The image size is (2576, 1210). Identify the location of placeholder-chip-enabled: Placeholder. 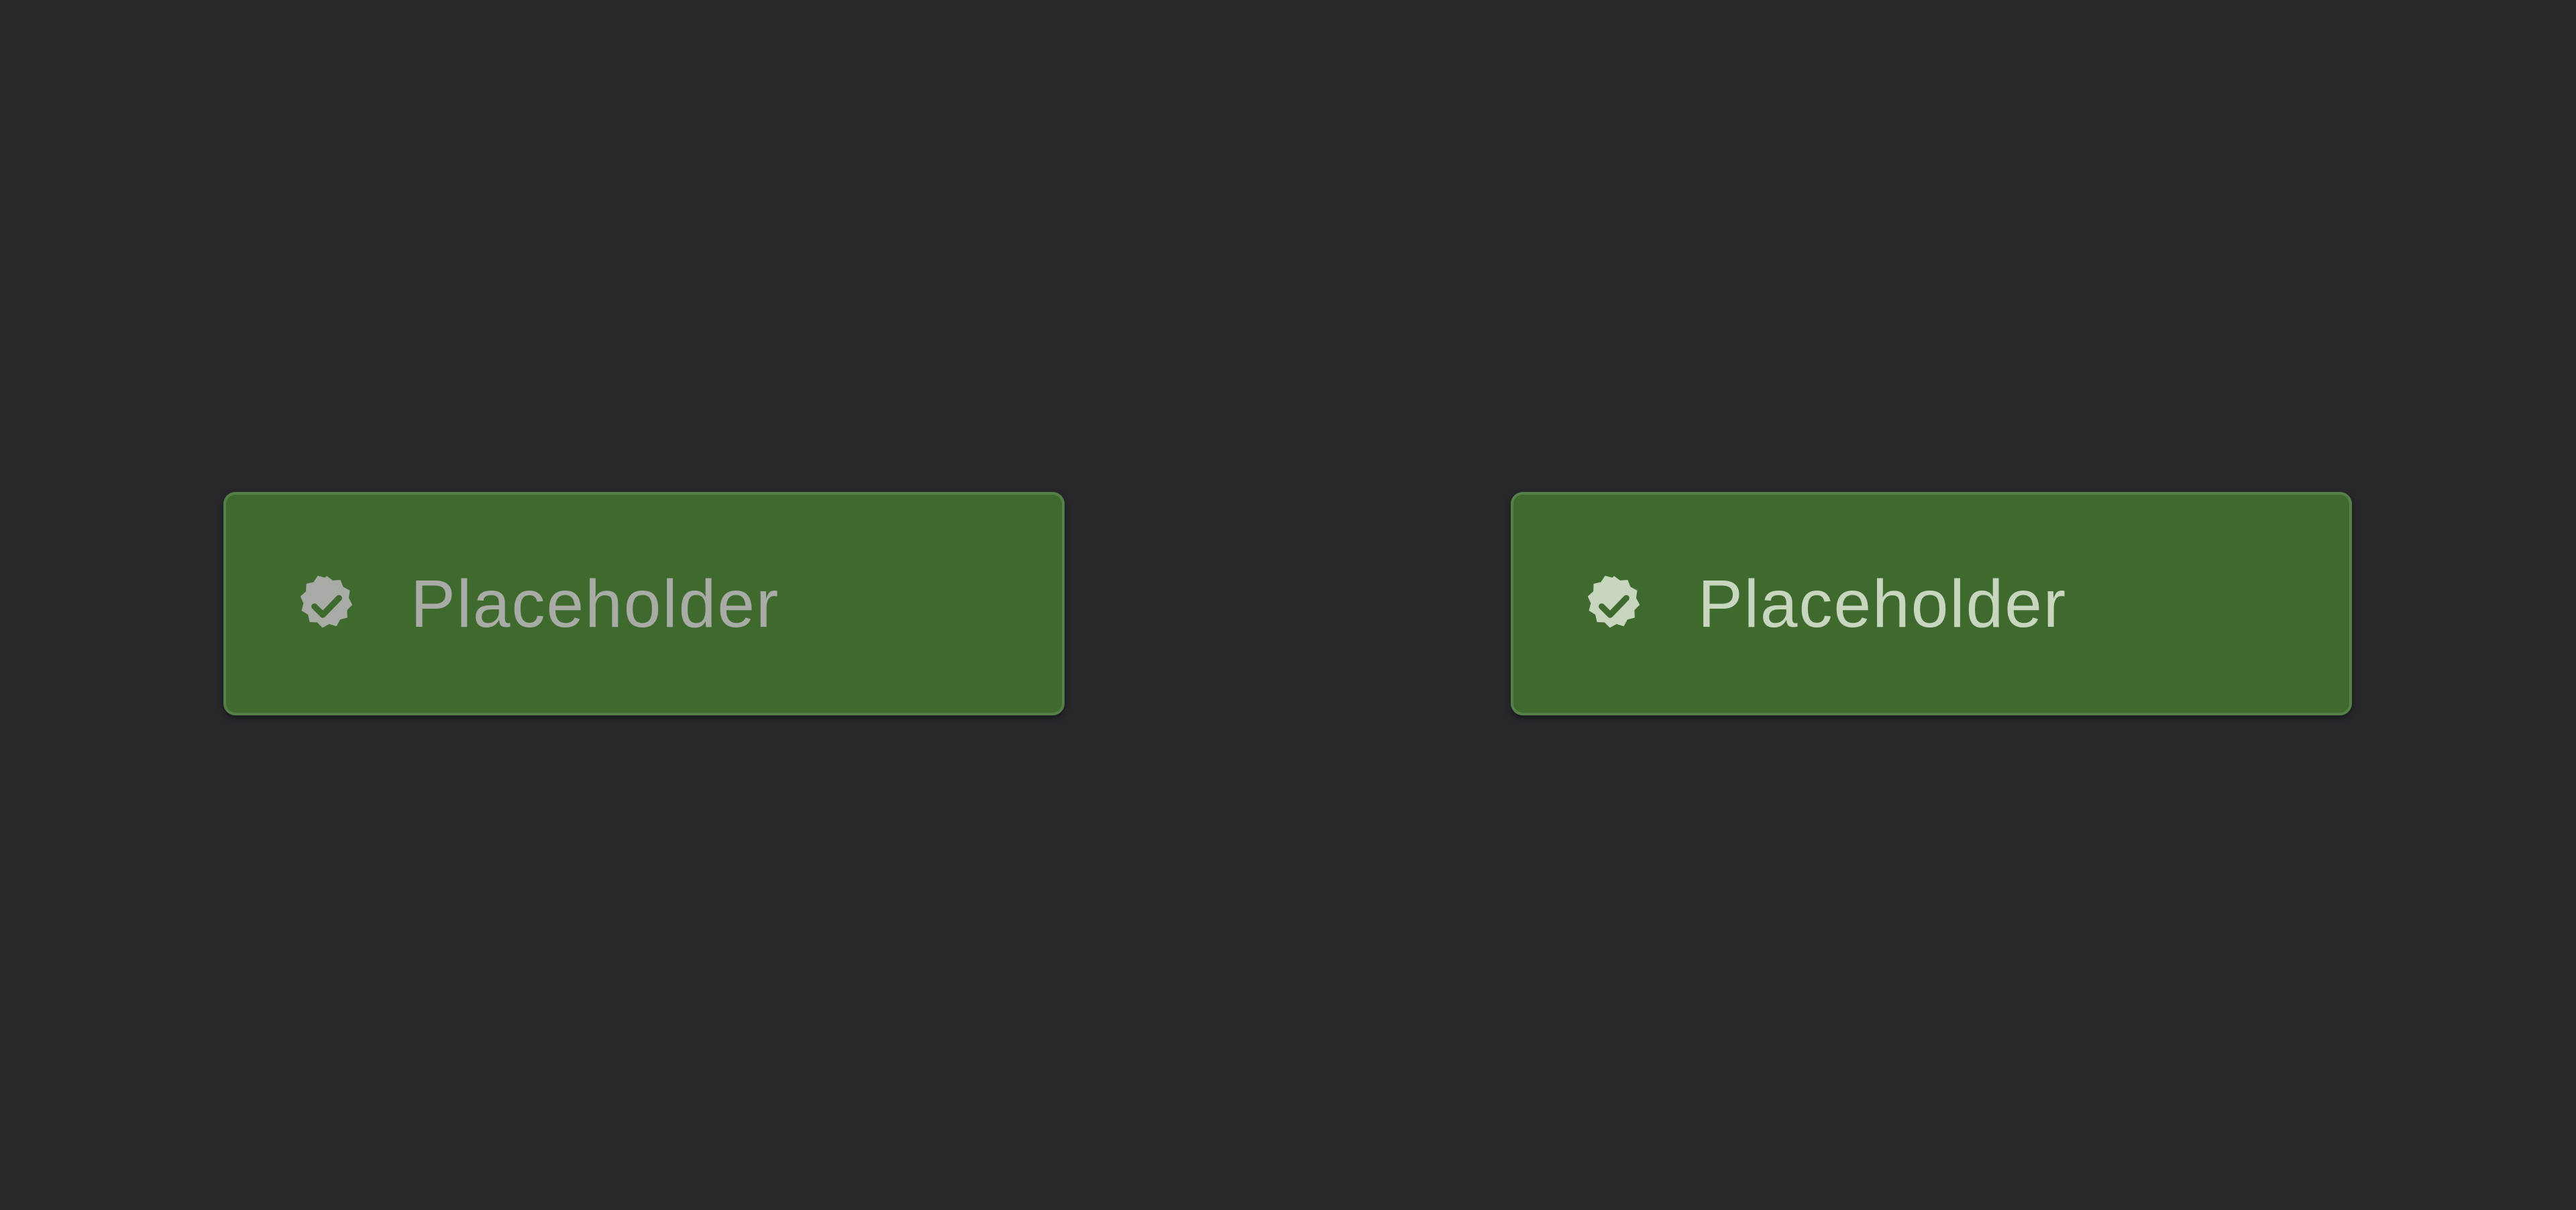
(1931, 603).